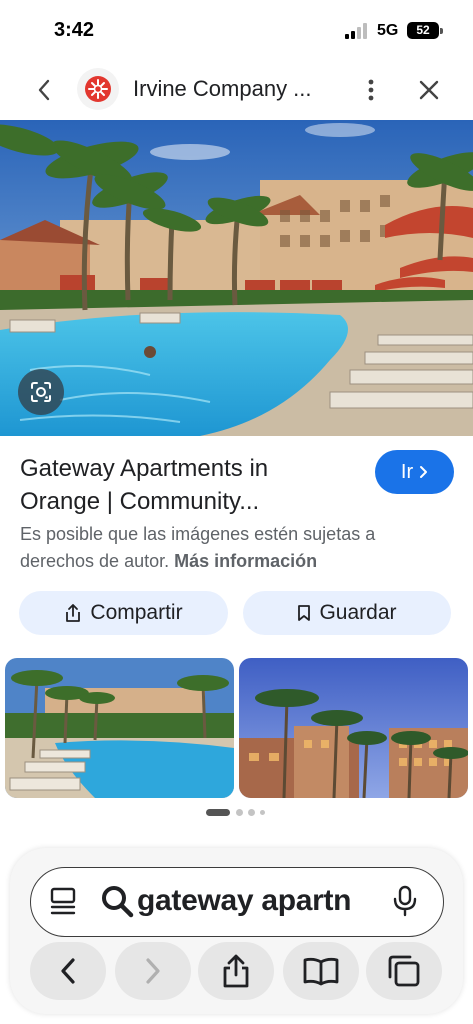  I want to click on bookmark-icon, so click(304, 613).